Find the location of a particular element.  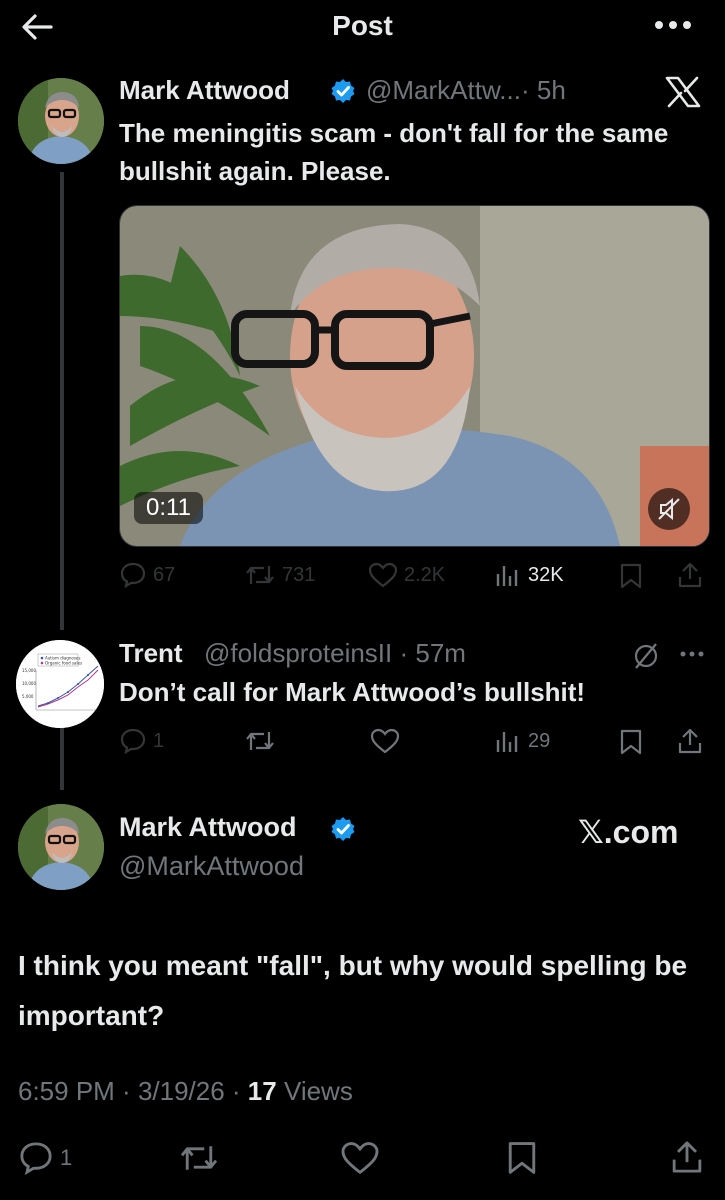

source-watermark: 𝕏.com is located at coordinates (628, 832).